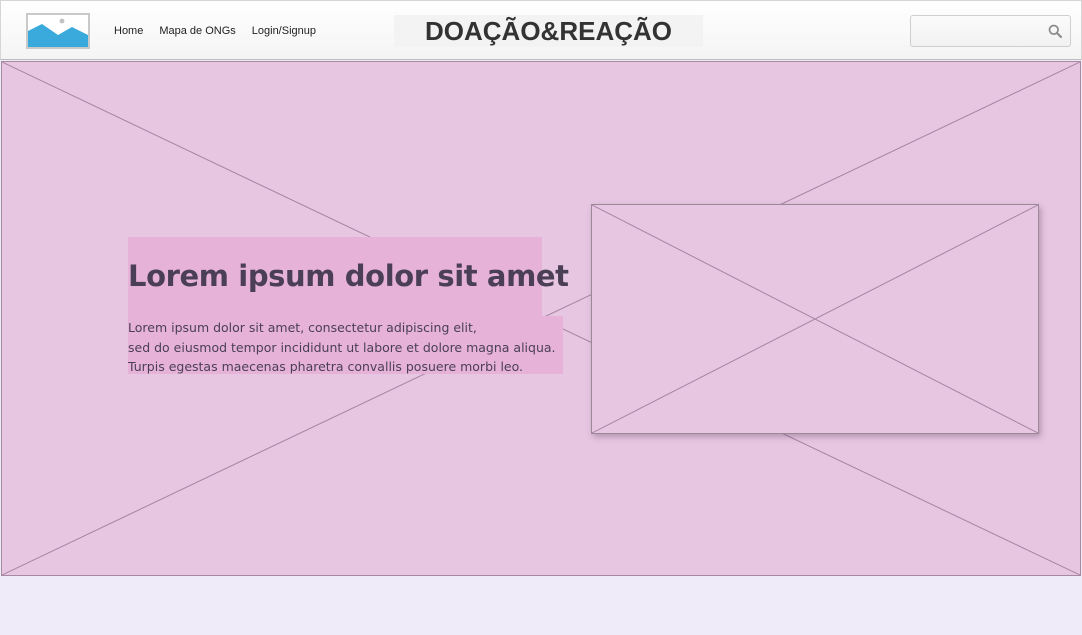 The image size is (1082, 635). I want to click on hero-title: Lorem ipsum dolor sit amet, so click(348, 276).